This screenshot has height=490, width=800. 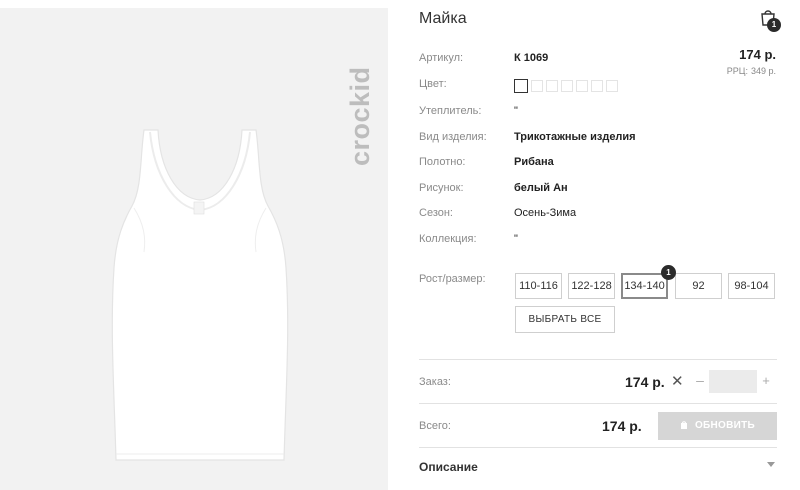 What do you see at coordinates (541, 188) in the screenshot?
I see `attr-value-pattern: белый Ан` at bounding box center [541, 188].